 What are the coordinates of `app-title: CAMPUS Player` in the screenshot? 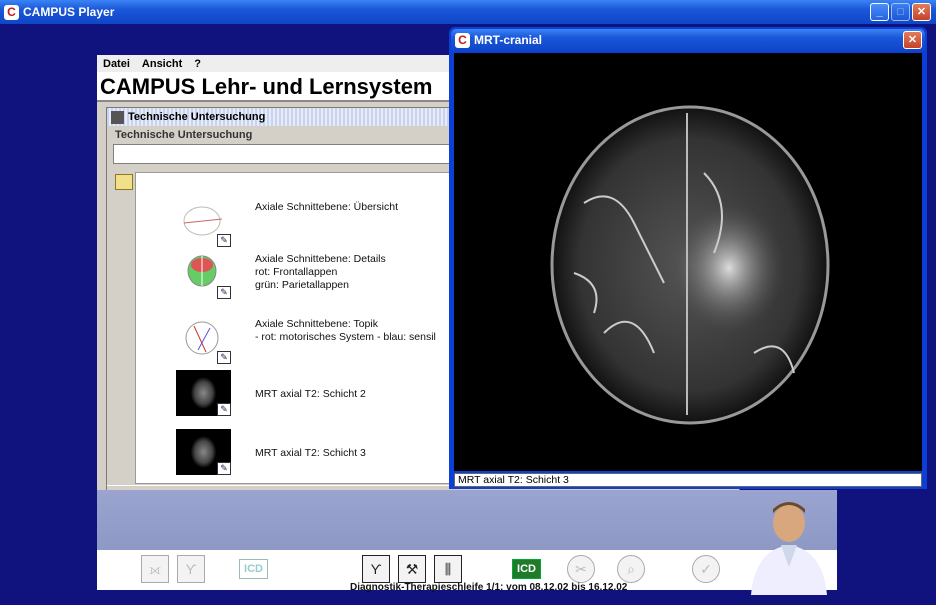 It's located at (69, 12).